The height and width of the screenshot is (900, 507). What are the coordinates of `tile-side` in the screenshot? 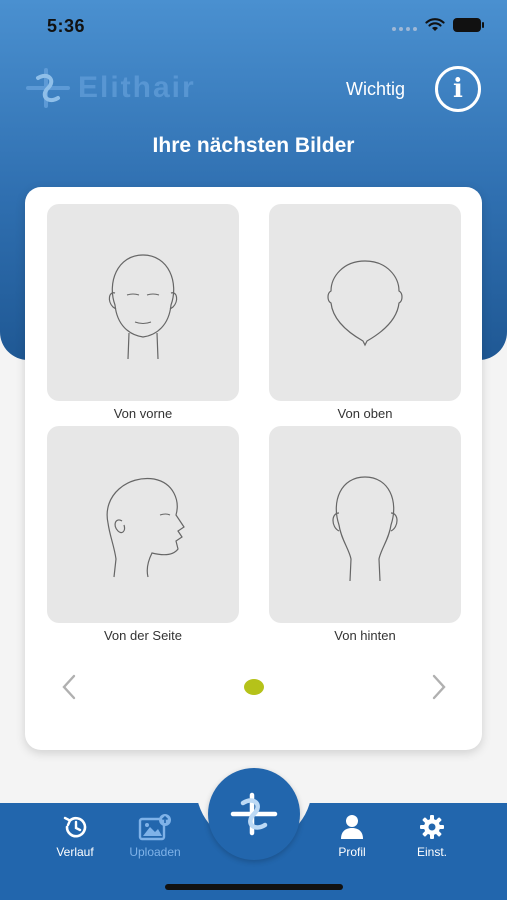 It's located at (143, 524).